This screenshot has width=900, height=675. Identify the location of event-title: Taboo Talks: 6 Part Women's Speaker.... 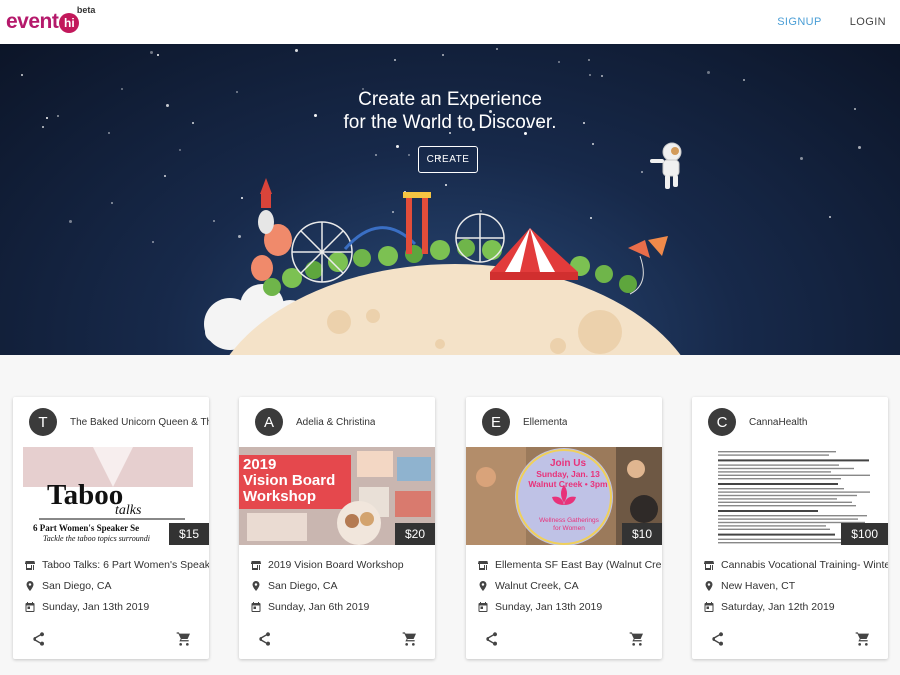
(125, 564).